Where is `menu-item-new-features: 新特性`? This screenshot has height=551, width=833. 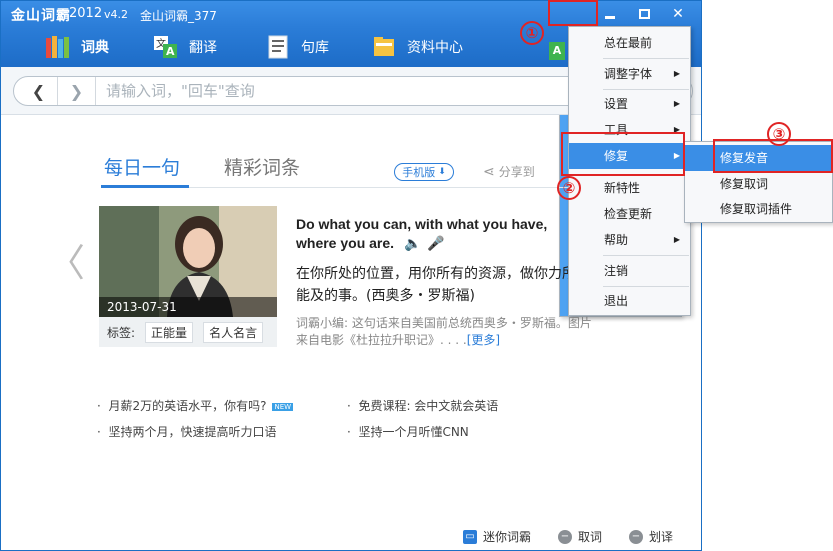
menu-item-new-features: 新特性 is located at coordinates (629, 188).